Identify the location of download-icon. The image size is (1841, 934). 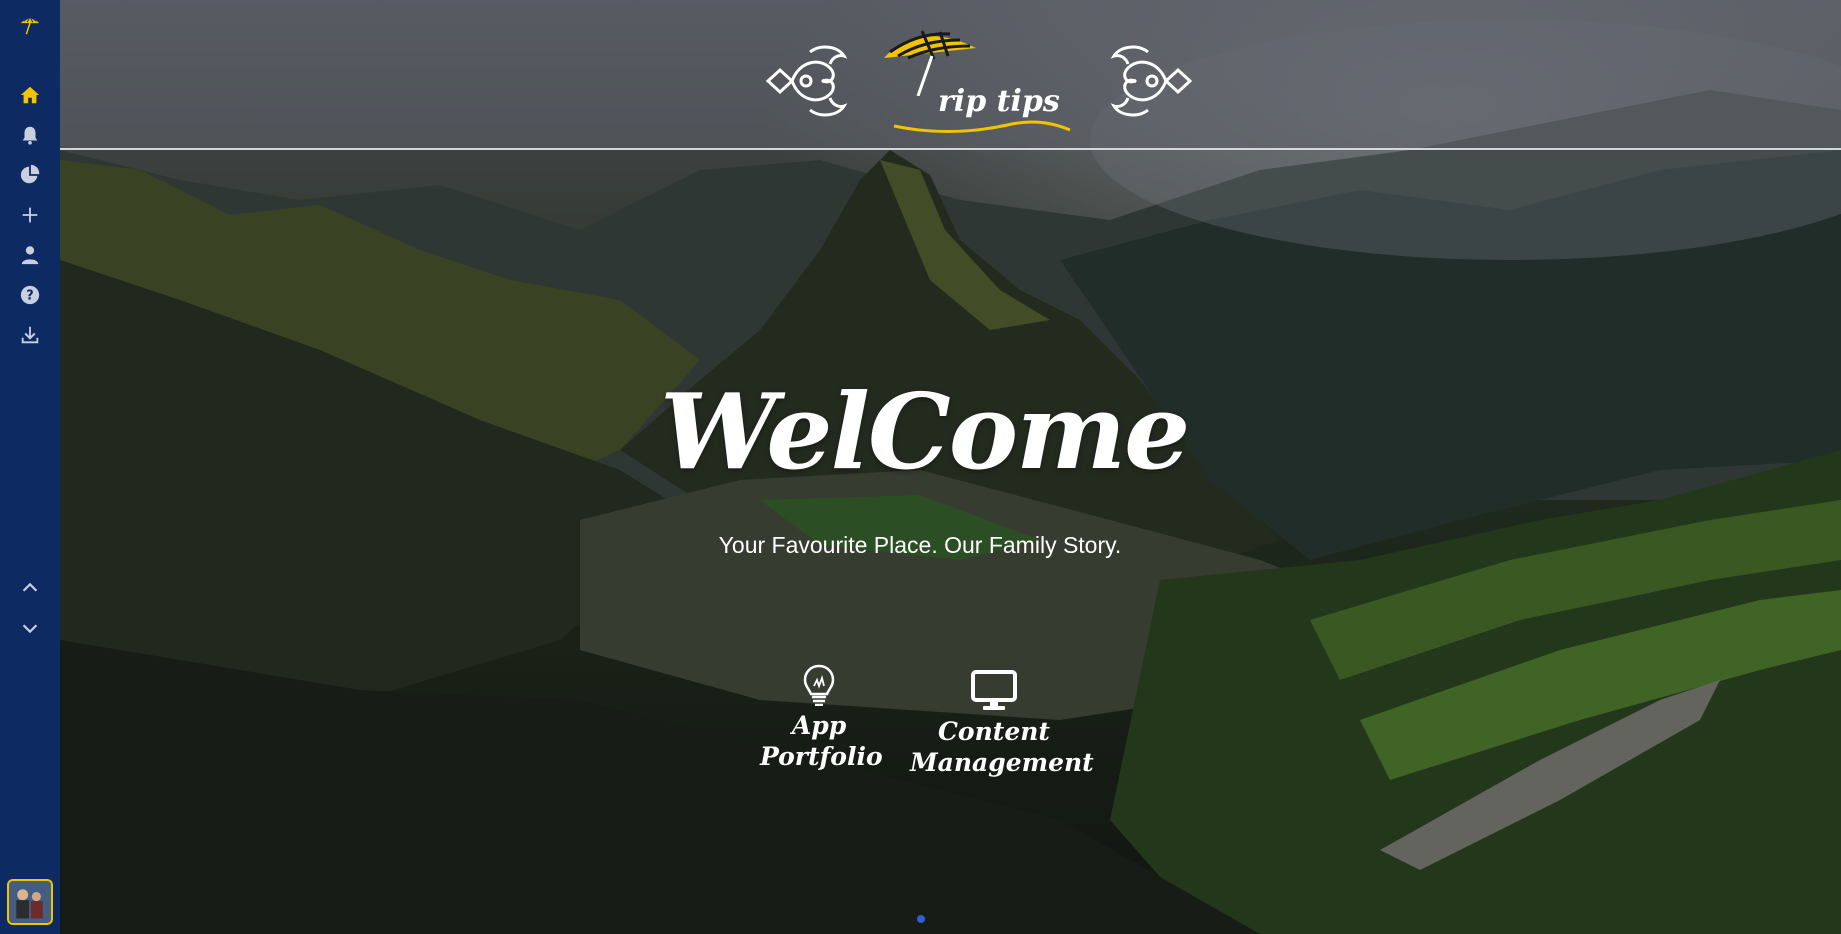
(30, 335).